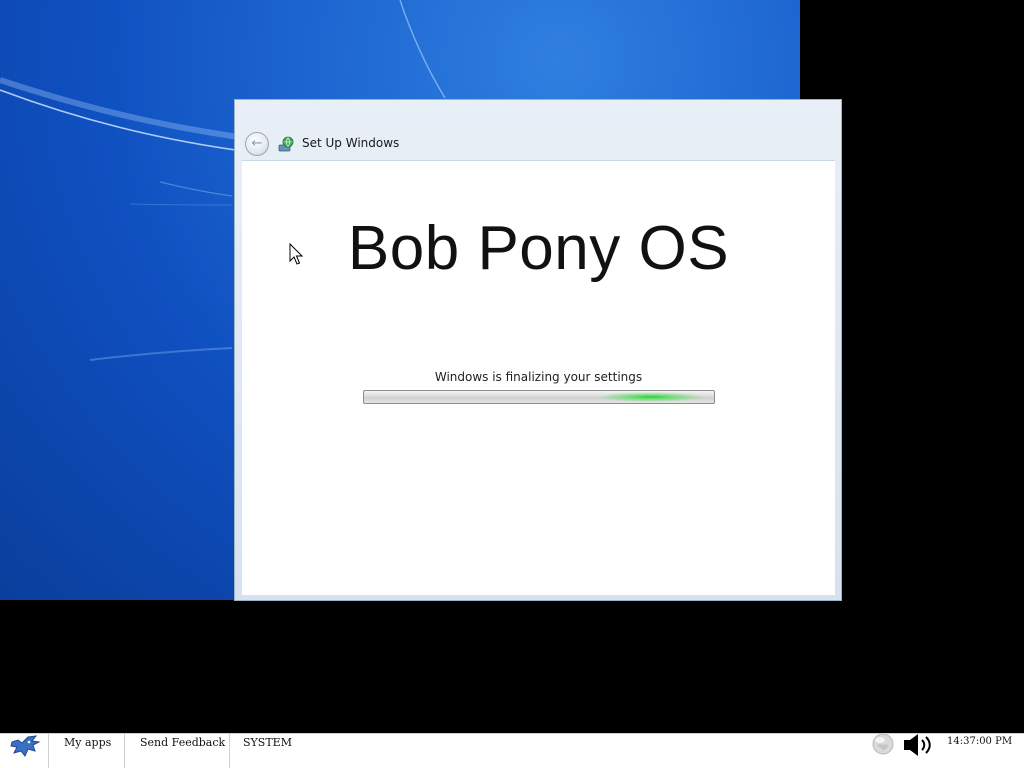 The height and width of the screenshot is (768, 1024). What do you see at coordinates (539, 397) in the screenshot?
I see `progress-bar` at bounding box center [539, 397].